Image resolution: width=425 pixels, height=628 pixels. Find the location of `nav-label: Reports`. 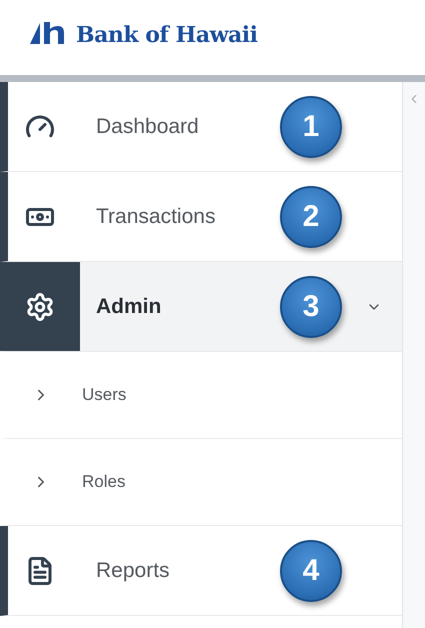

nav-label: Reports is located at coordinates (133, 570).